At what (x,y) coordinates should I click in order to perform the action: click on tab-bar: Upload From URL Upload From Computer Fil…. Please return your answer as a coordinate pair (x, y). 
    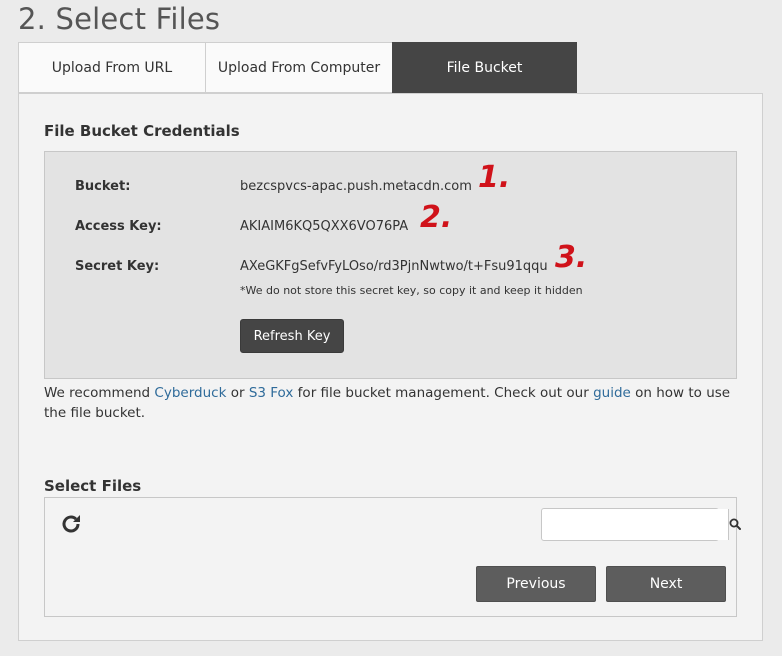
    Looking at the image, I should click on (297, 67).